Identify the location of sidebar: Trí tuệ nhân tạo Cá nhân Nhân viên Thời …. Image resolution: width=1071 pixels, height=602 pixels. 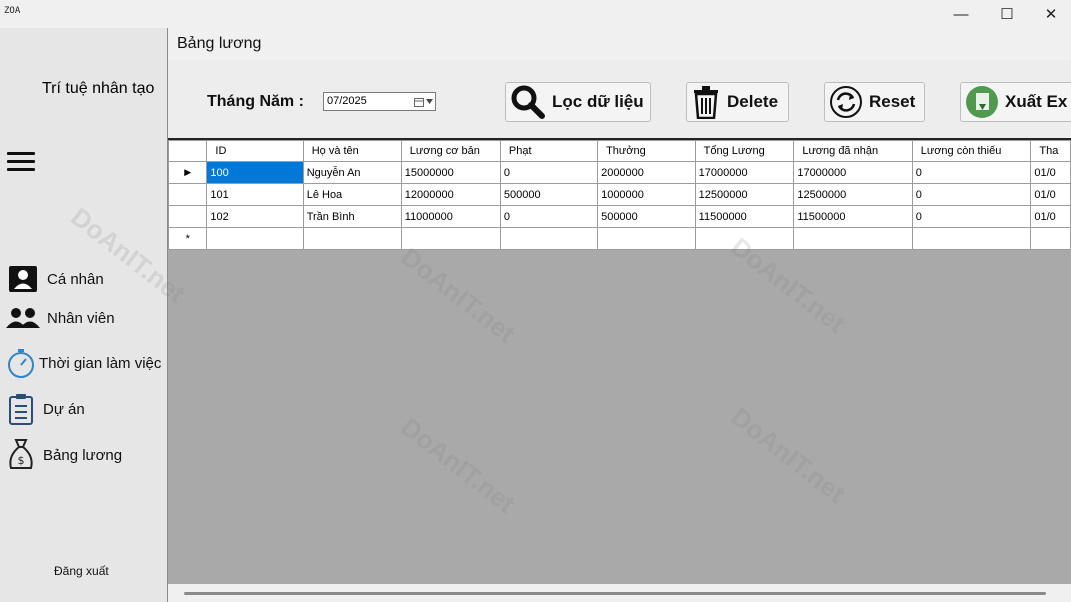
(84, 315).